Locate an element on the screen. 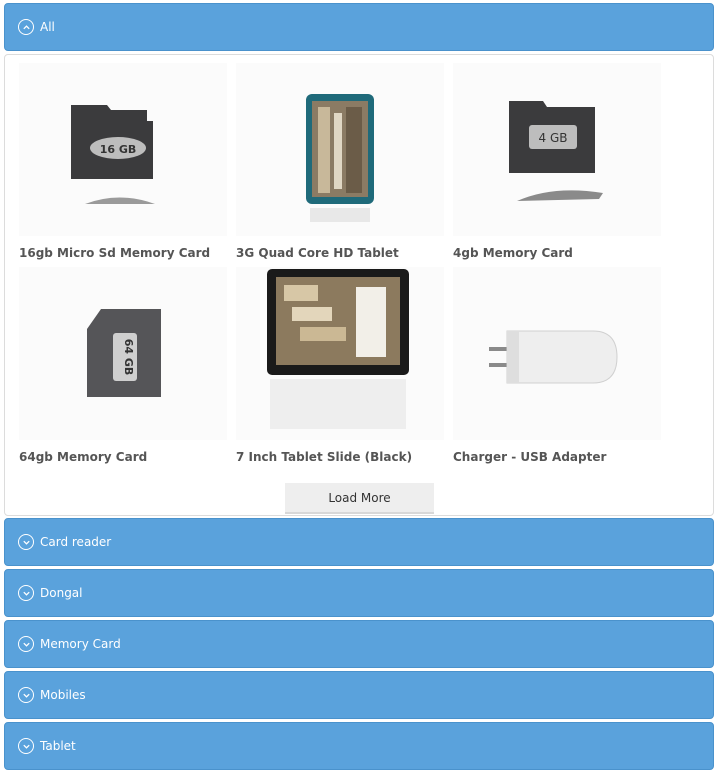 The image size is (719, 776). product-card: 7 Inch Tablet Slide (Black) is located at coordinates (340, 365).